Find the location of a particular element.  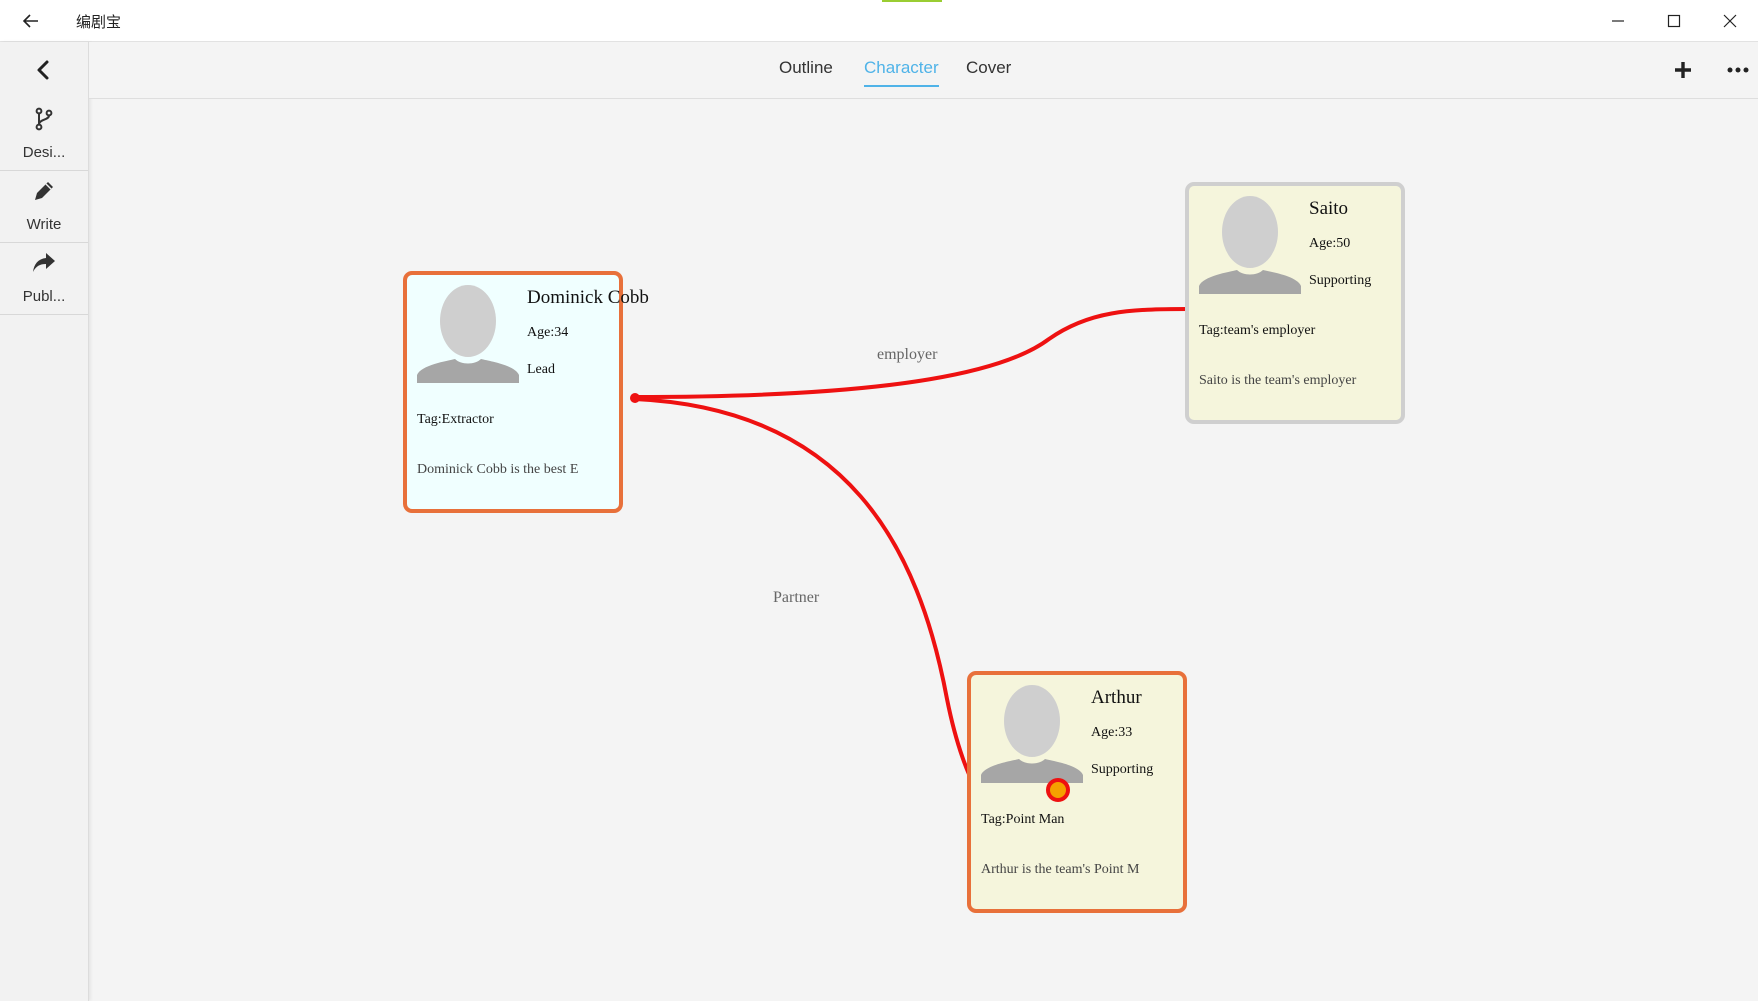

chevron-left-icon is located at coordinates (43, 70).